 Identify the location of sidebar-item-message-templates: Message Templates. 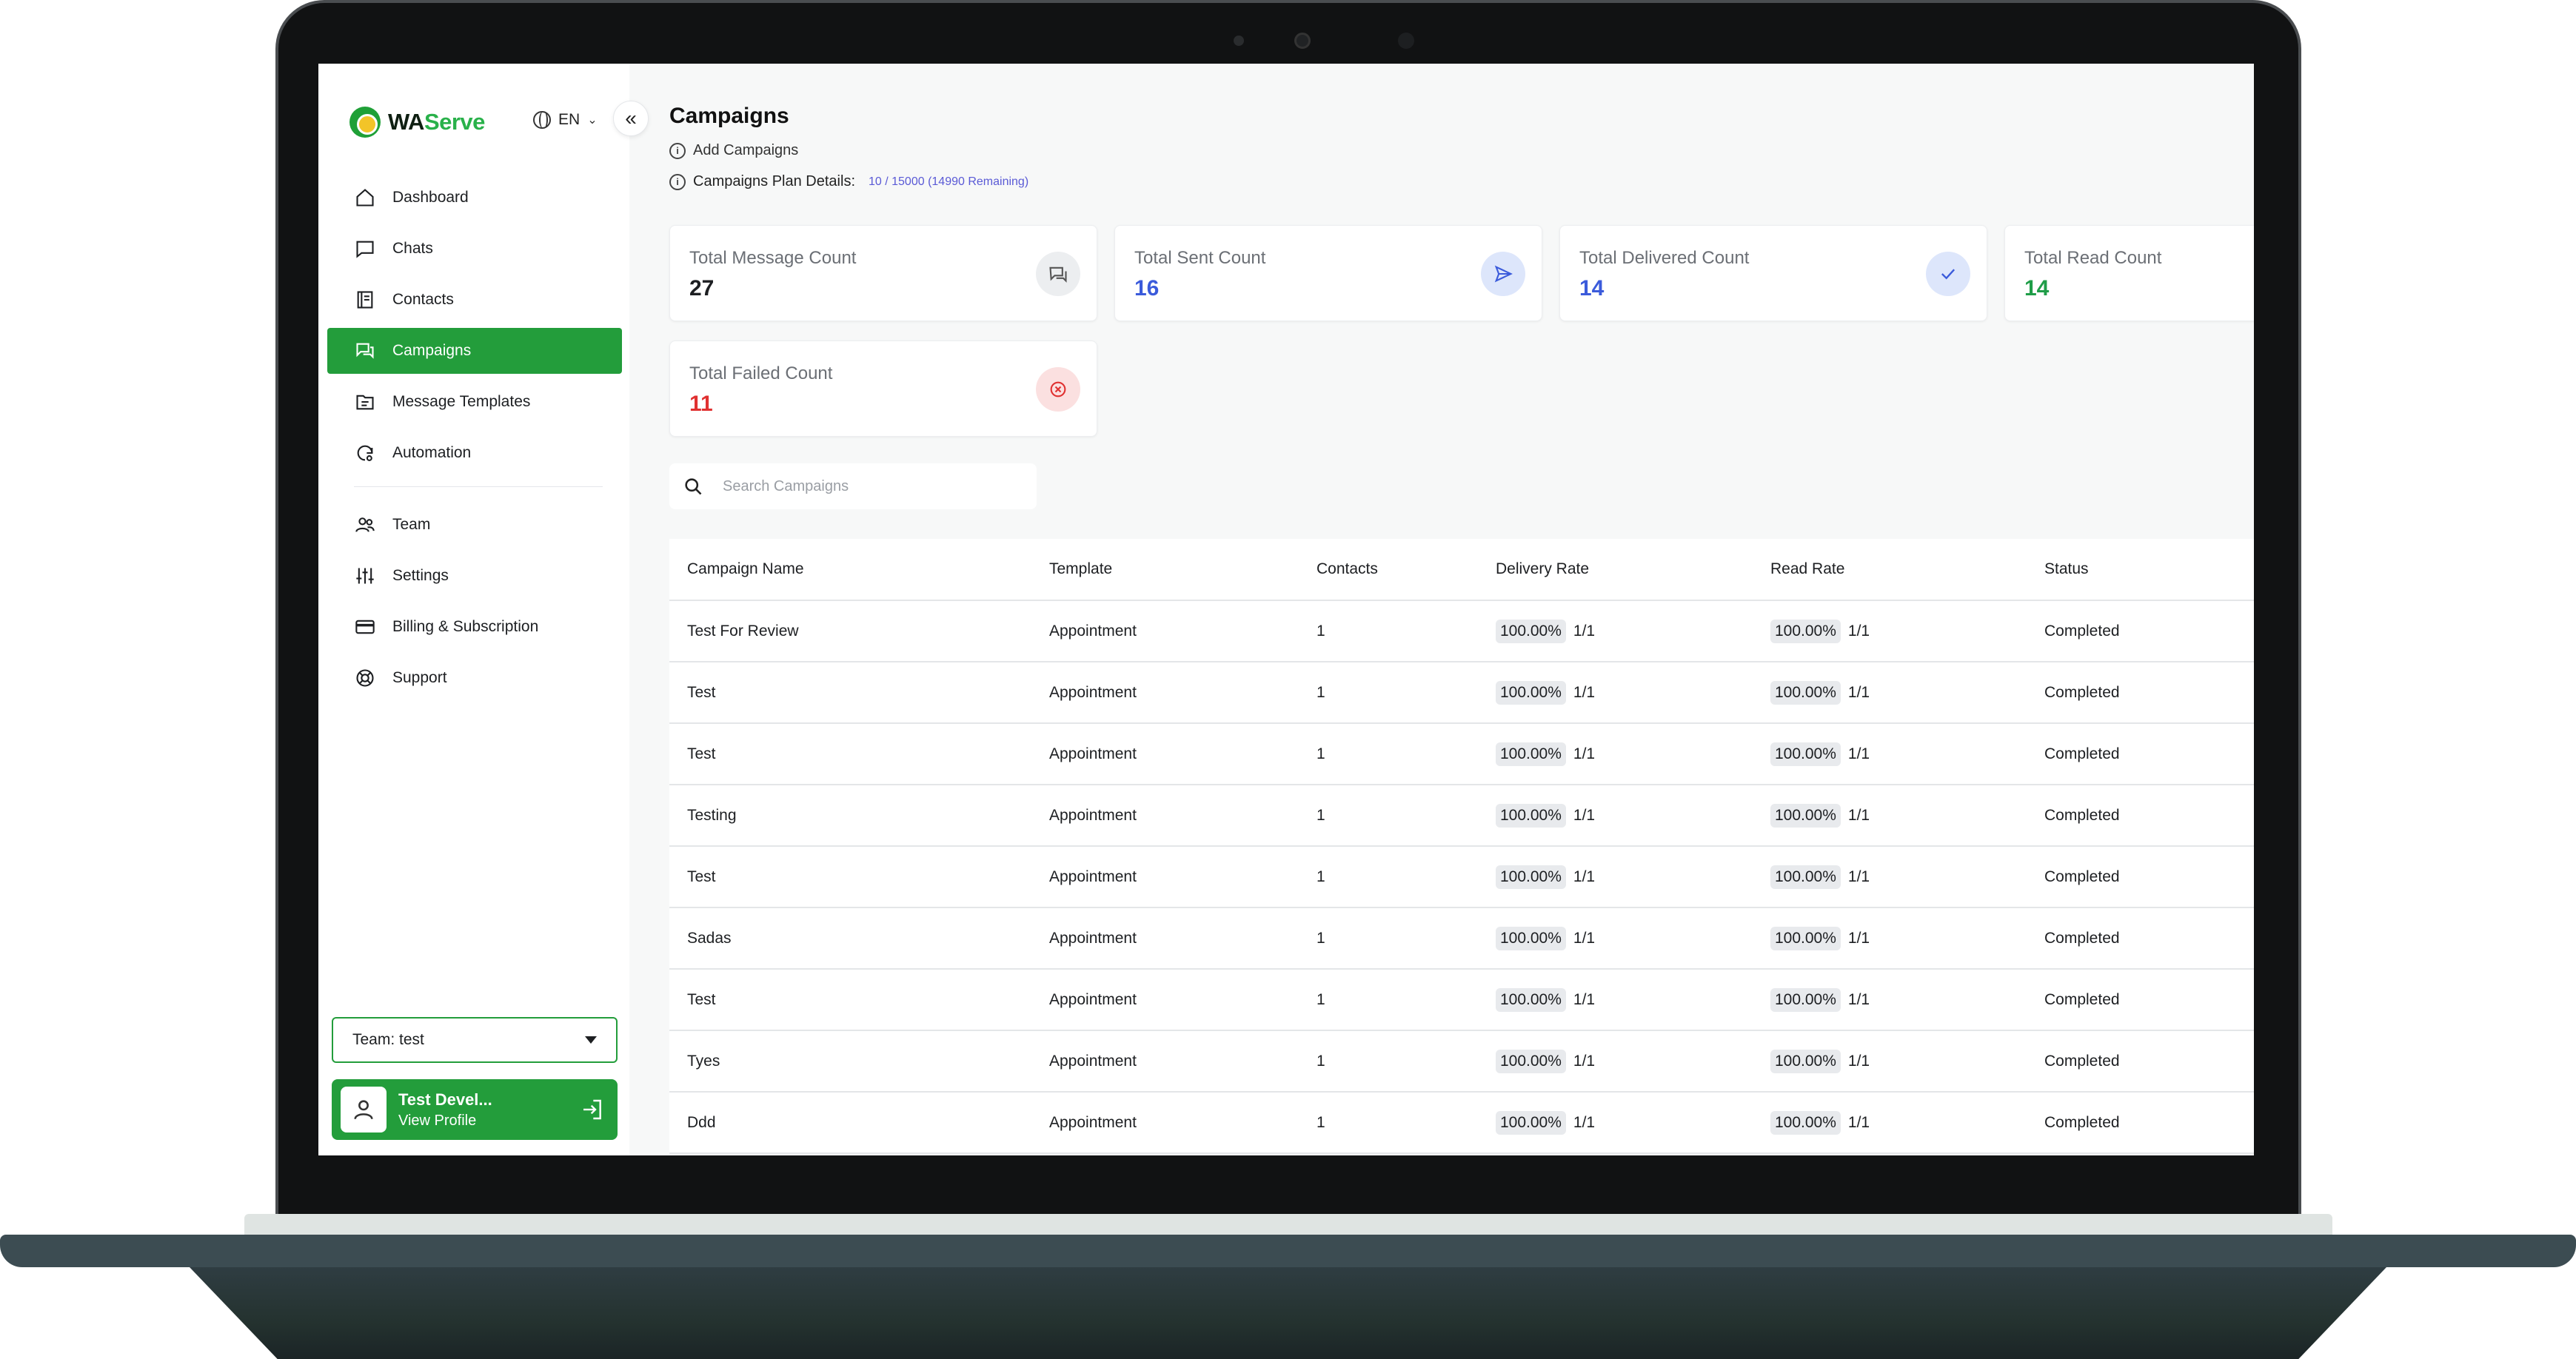
(474, 402).